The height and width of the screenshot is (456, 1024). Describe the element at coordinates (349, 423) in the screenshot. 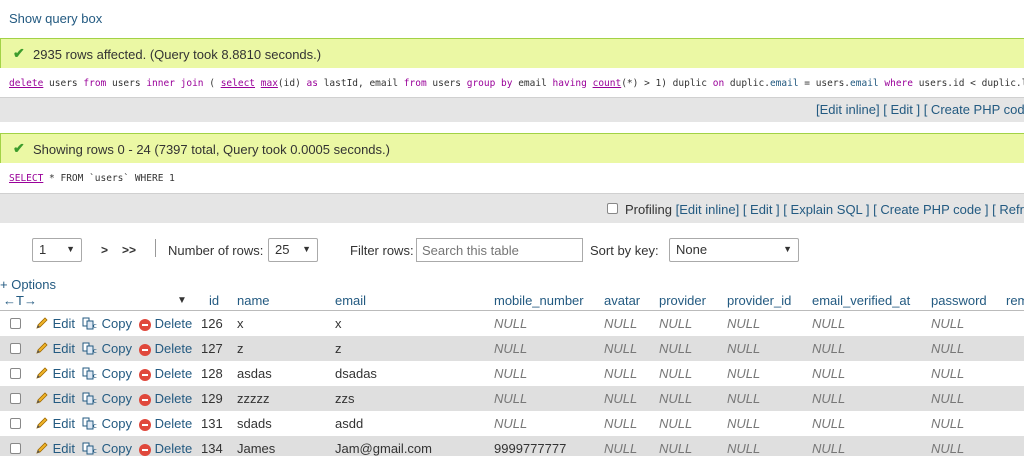

I see `cell-email: asdd` at that location.